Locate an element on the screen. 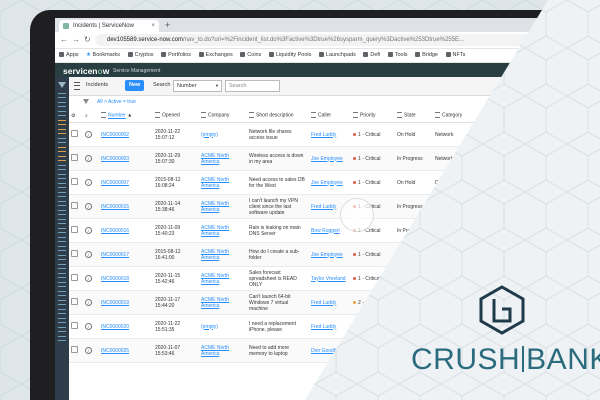 The image size is (600, 400). servicenow-logo: servicenow is located at coordinates (86, 71).